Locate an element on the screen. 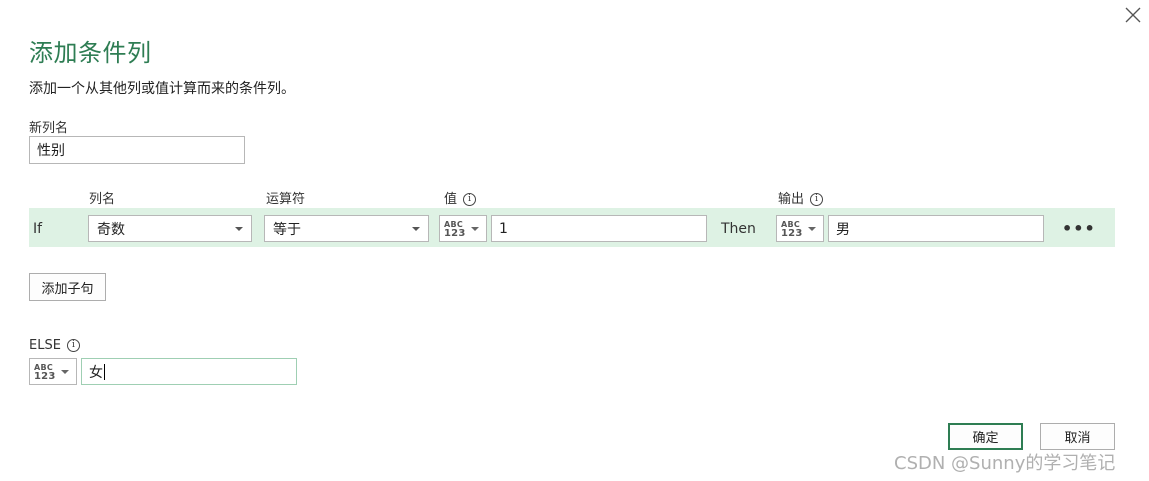 Image resolution: width=1149 pixels, height=481 pixels. then-label: Then is located at coordinates (738, 229).